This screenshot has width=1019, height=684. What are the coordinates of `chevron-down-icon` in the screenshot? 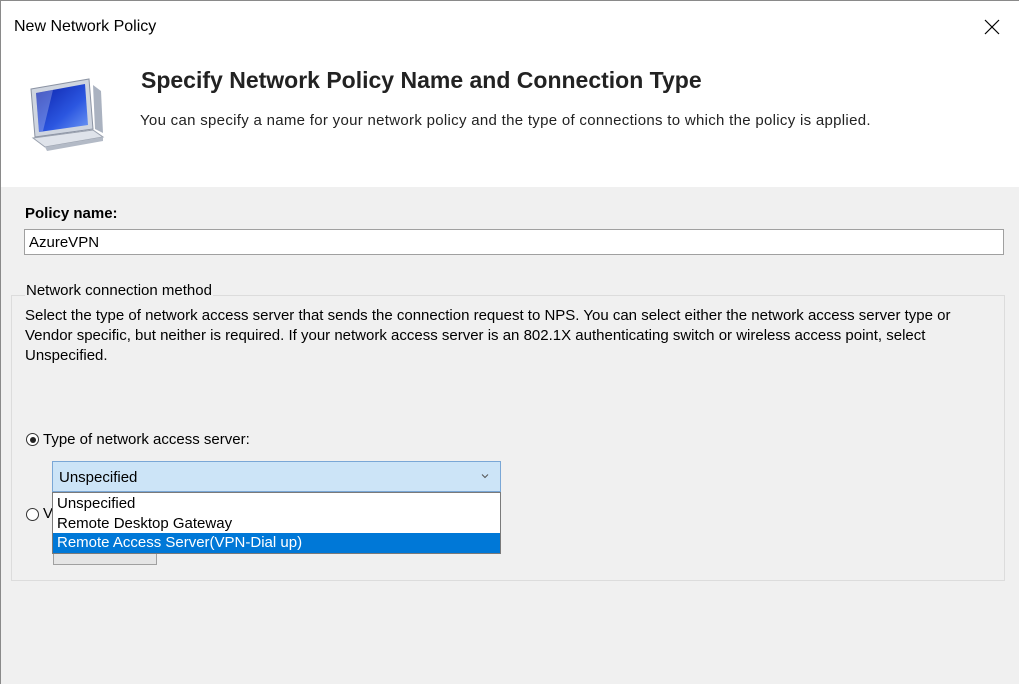 It's located at (485, 476).